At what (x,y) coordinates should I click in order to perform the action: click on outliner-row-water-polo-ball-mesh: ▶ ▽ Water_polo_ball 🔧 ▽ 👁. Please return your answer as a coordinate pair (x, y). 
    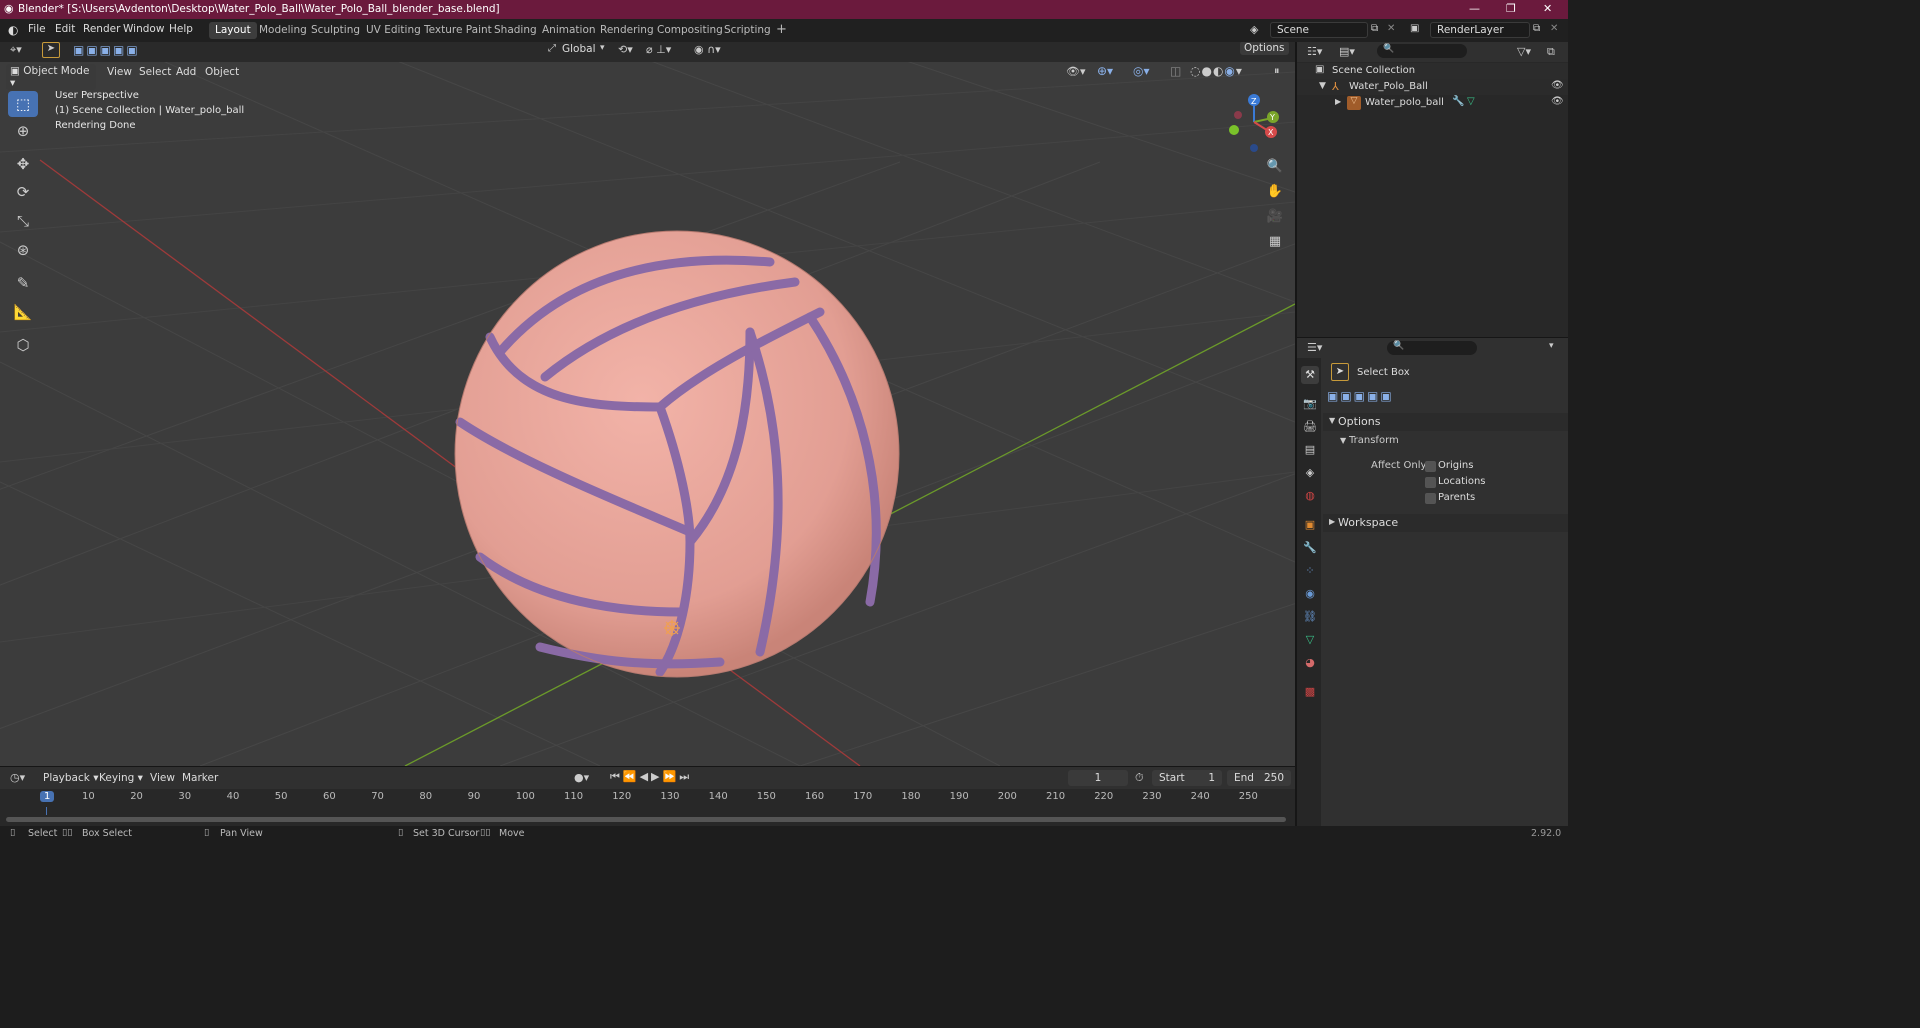
    Looking at the image, I should click on (1432, 103).